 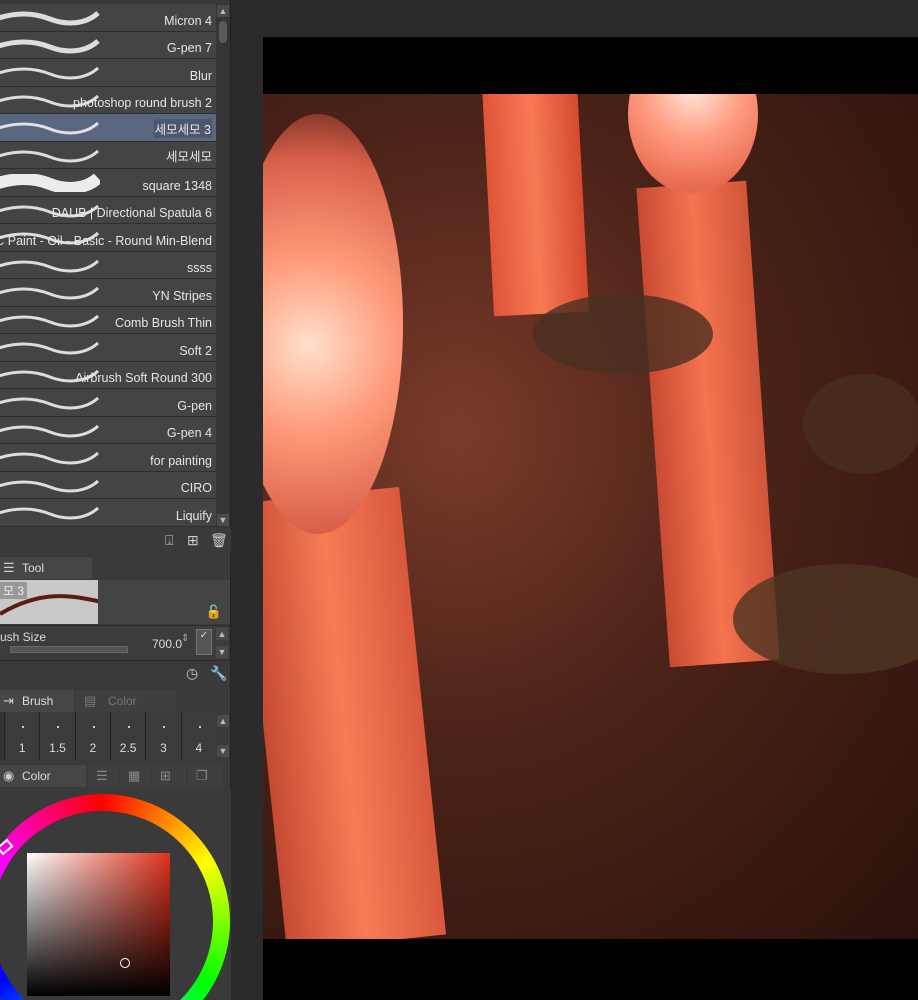 I want to click on brush-name: 세모세모, so click(x=188, y=157).